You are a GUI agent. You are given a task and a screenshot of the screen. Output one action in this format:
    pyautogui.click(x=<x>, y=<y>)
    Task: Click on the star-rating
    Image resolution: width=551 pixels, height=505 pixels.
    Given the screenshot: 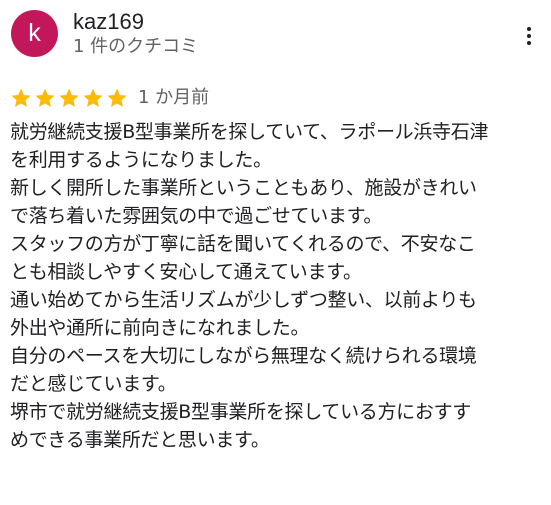 What is the action you would take?
    pyautogui.click(x=69, y=98)
    